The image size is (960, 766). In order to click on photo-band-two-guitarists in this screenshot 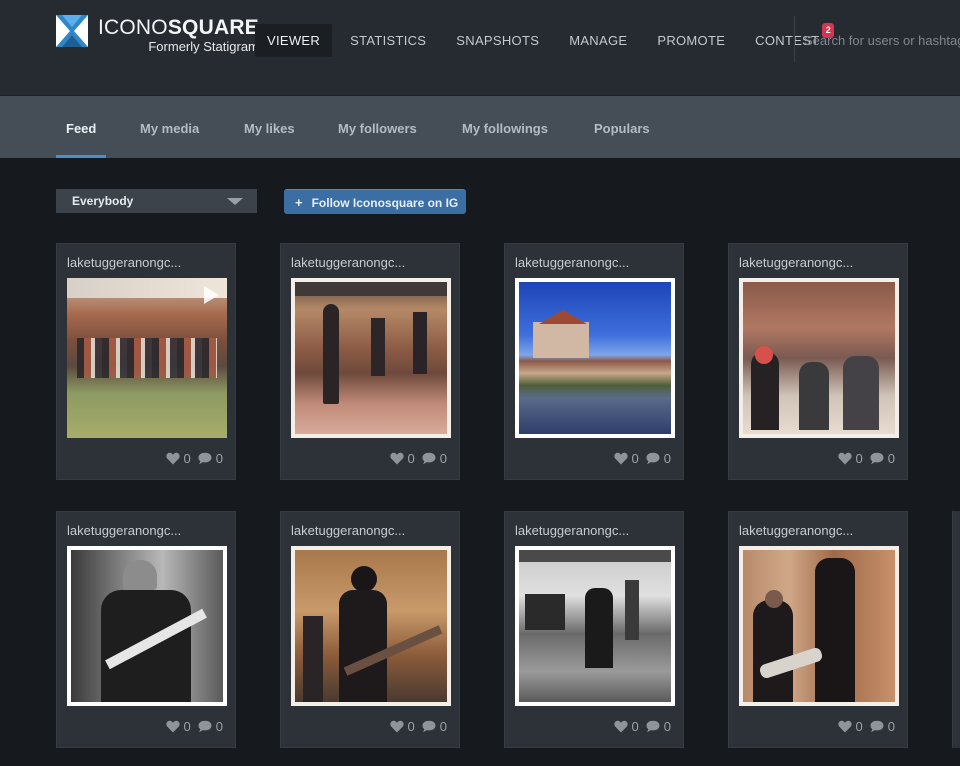, I will do `click(819, 626)`.